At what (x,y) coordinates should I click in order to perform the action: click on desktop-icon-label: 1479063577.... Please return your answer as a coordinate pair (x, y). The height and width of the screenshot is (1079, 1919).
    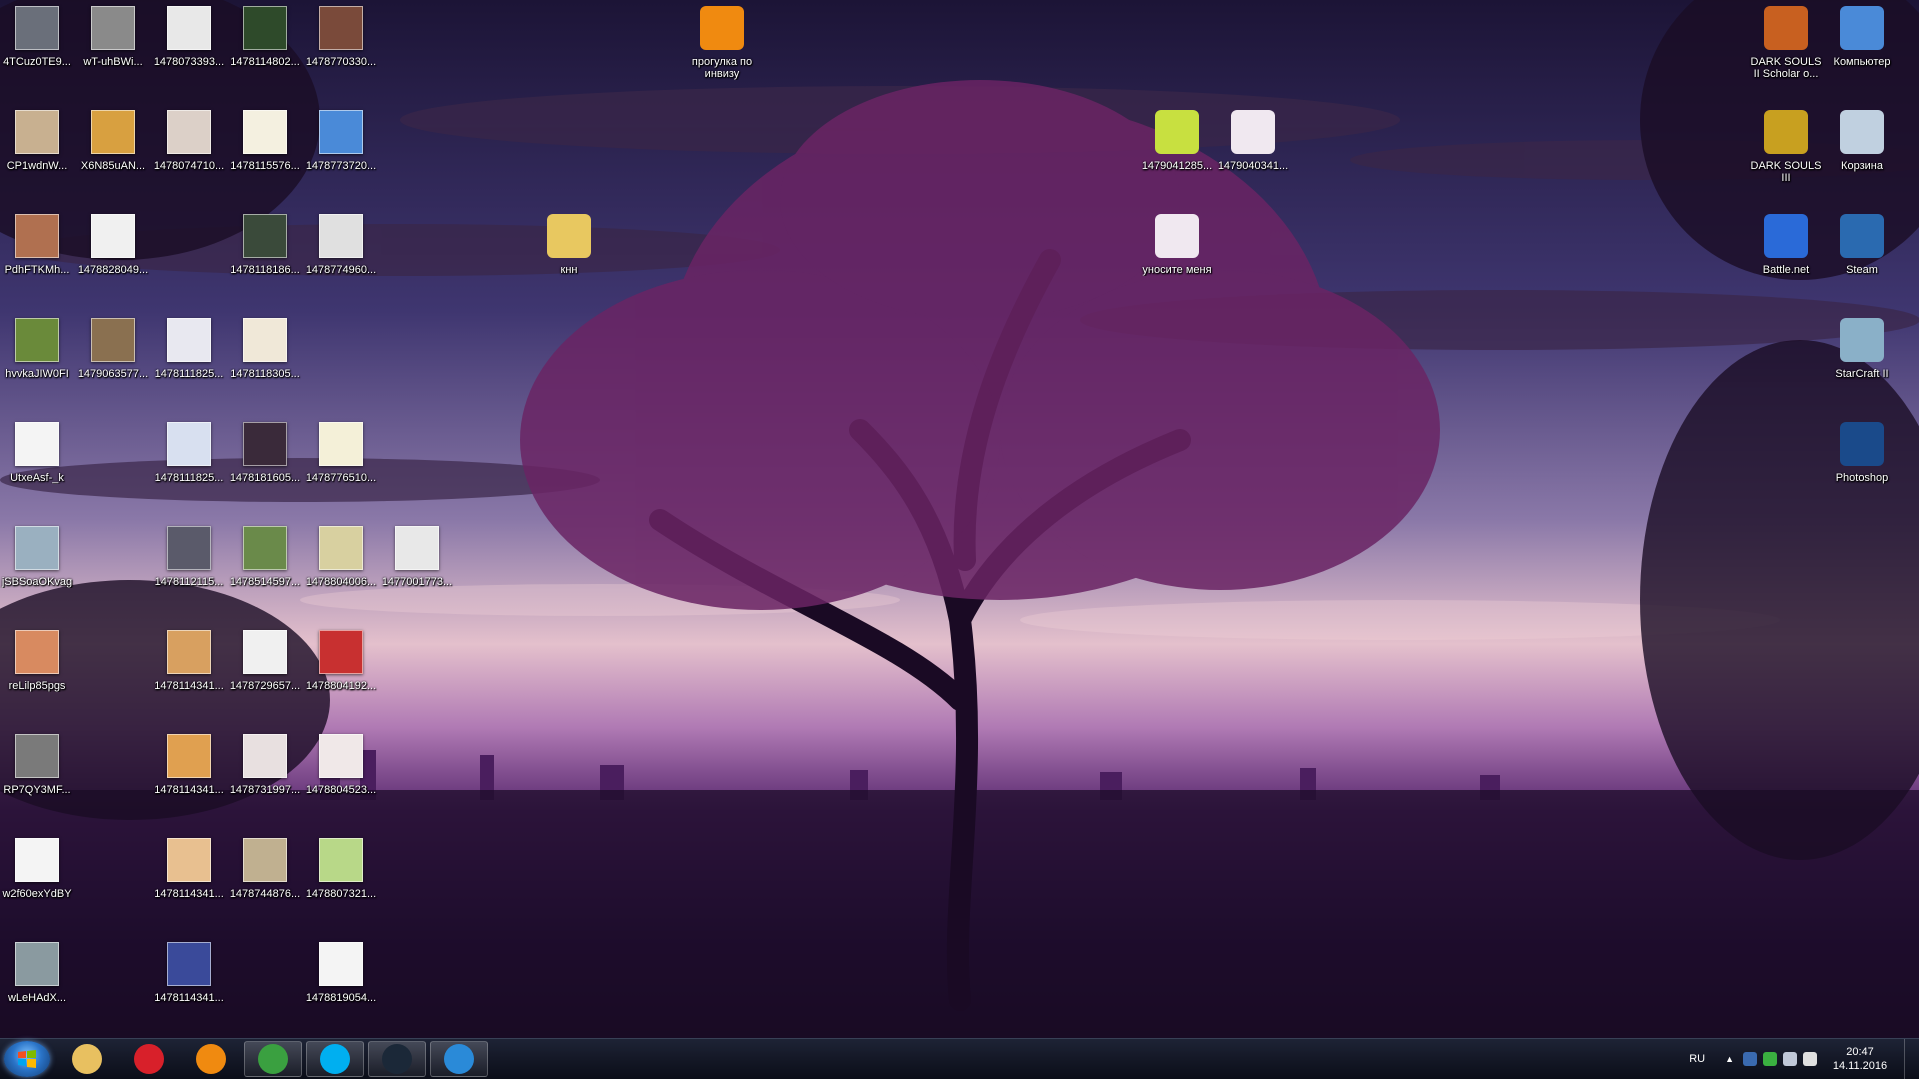
    Looking at the image, I should click on (113, 374).